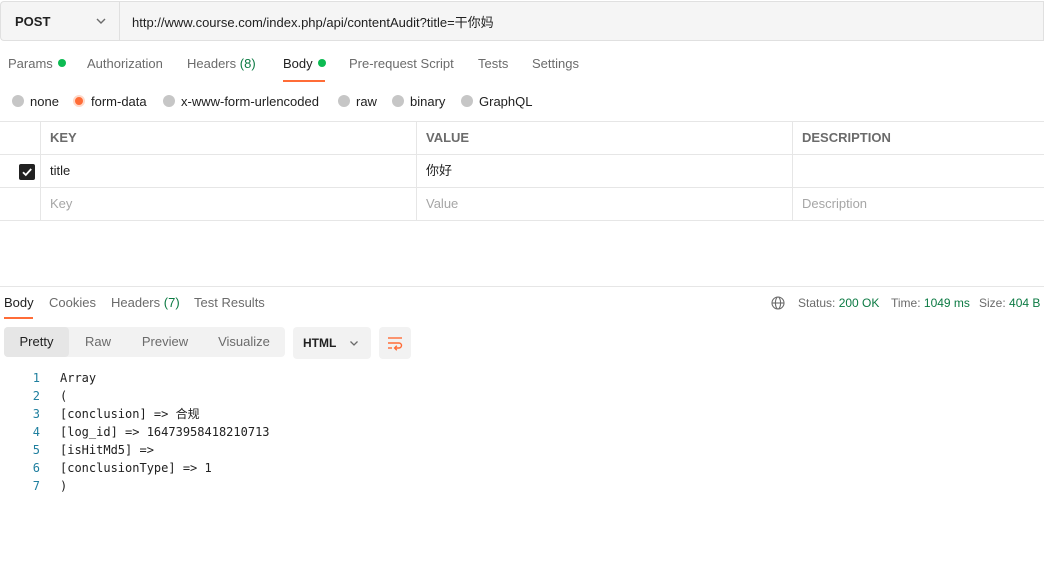 This screenshot has width=1044, height=565. I want to click on line-text: [isHitMd5] =>, so click(107, 450).